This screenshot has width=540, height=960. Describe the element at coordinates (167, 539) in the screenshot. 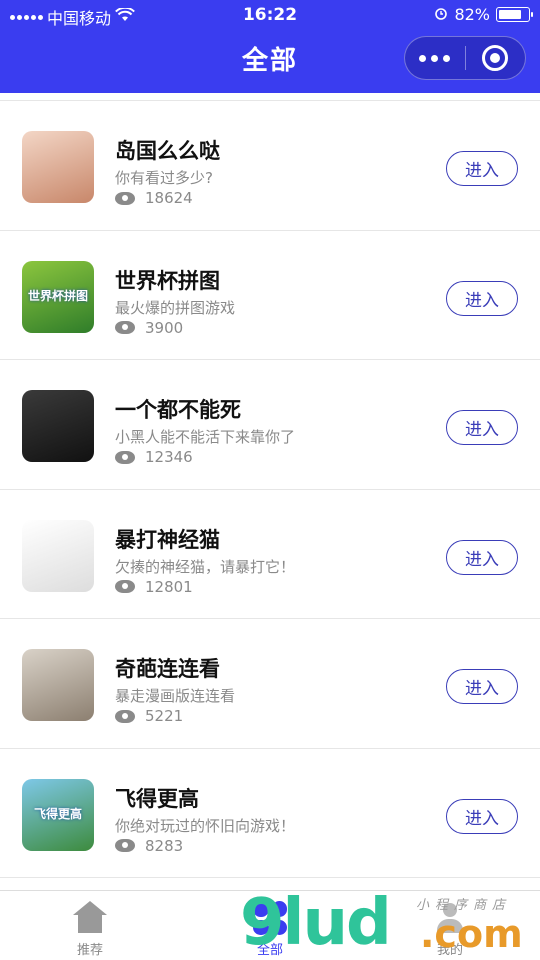

I see `game-title: 暴打神经猫` at that location.